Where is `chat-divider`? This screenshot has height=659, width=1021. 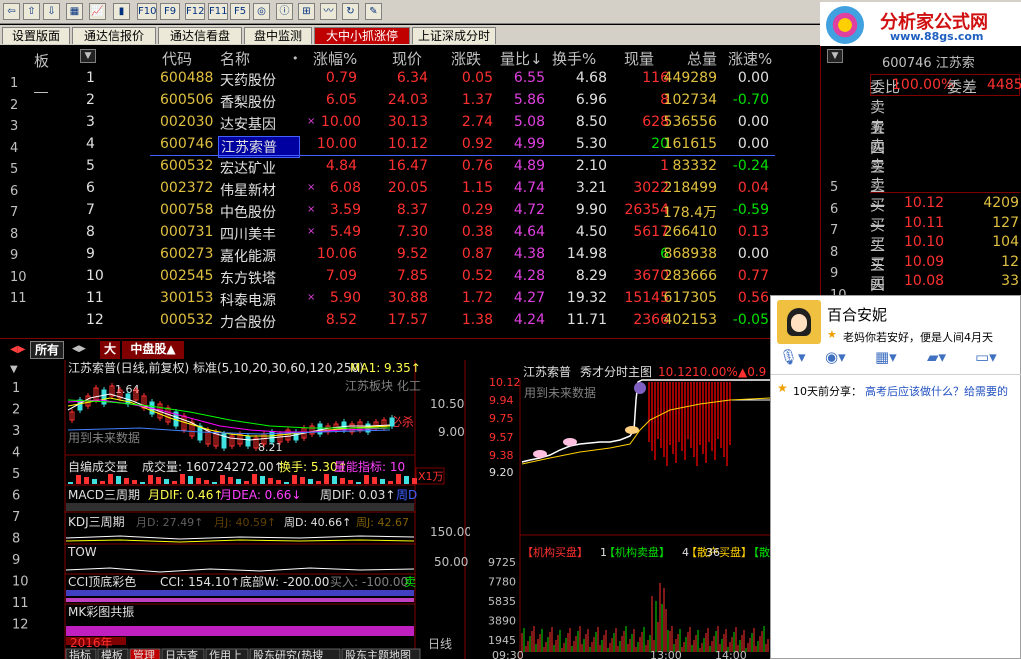 chat-divider is located at coordinates (896, 374).